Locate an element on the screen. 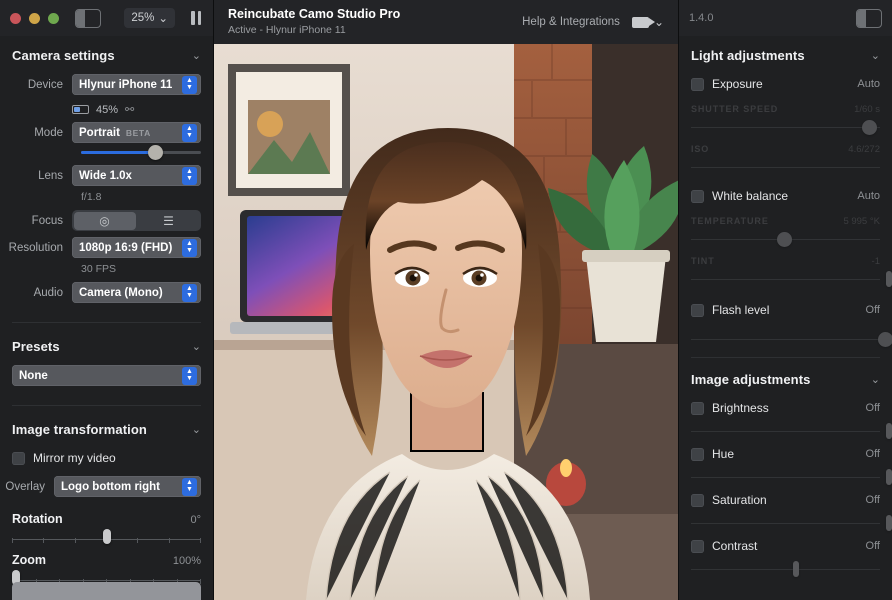 This screenshot has height=600, width=892. bottom-action-button is located at coordinates (106, 591).